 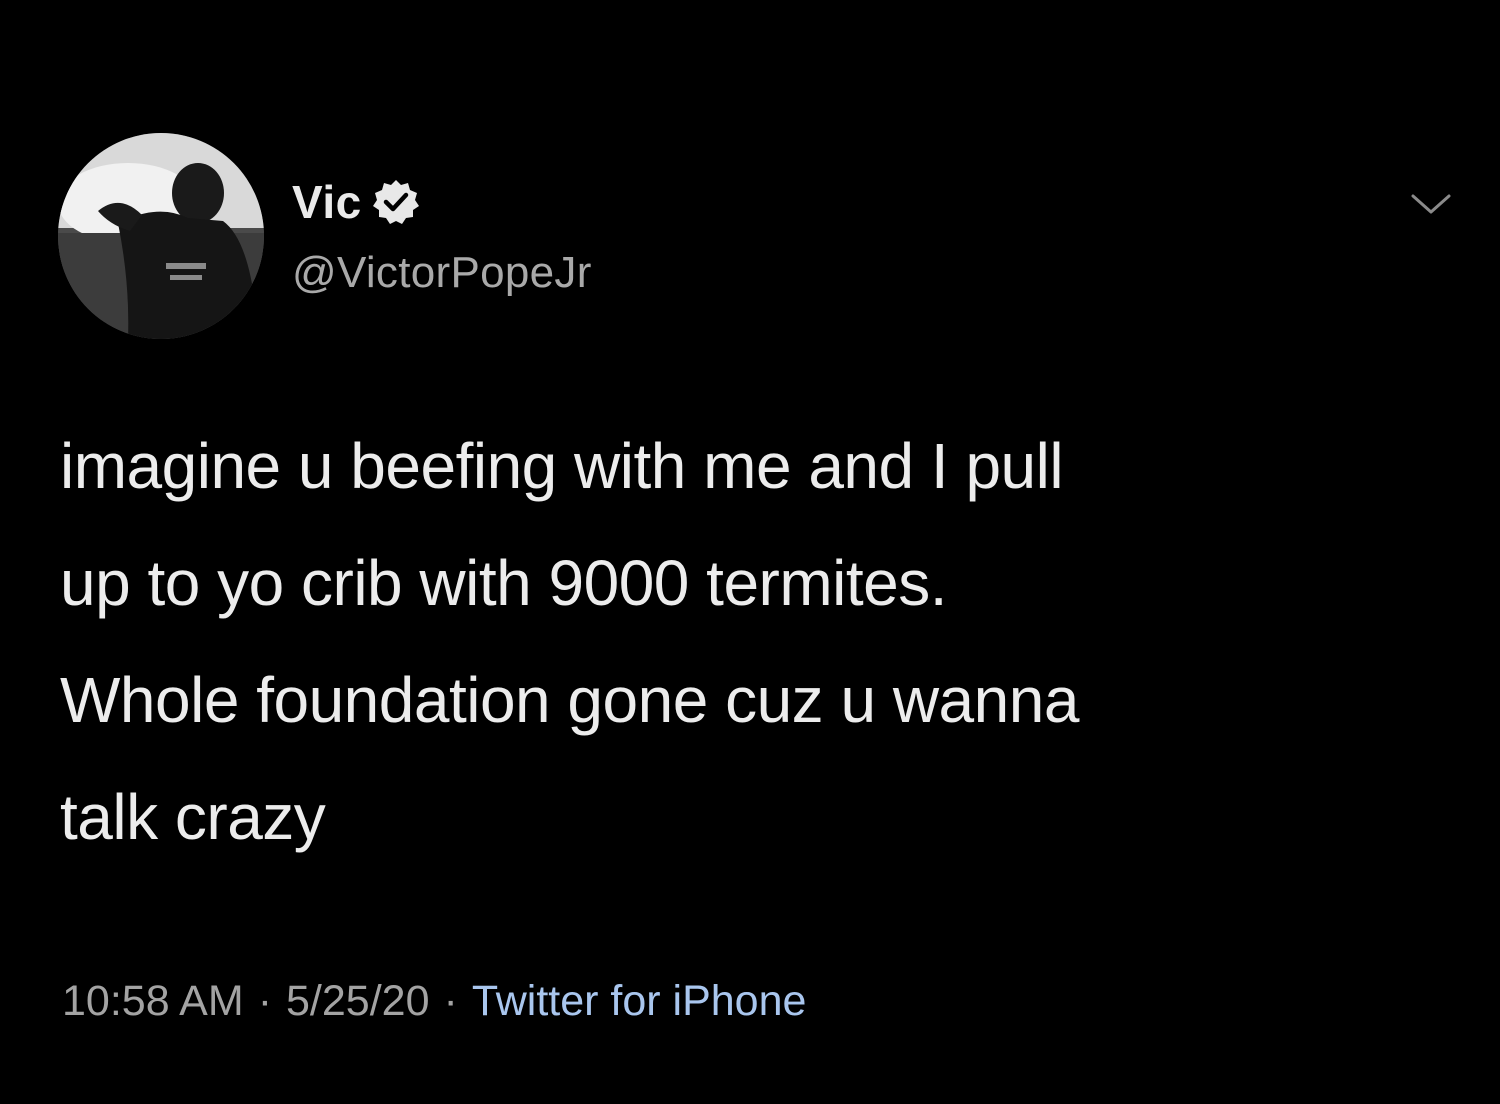 I want to click on tweet-source-link: Twitter for iPhone, so click(x=639, y=1001).